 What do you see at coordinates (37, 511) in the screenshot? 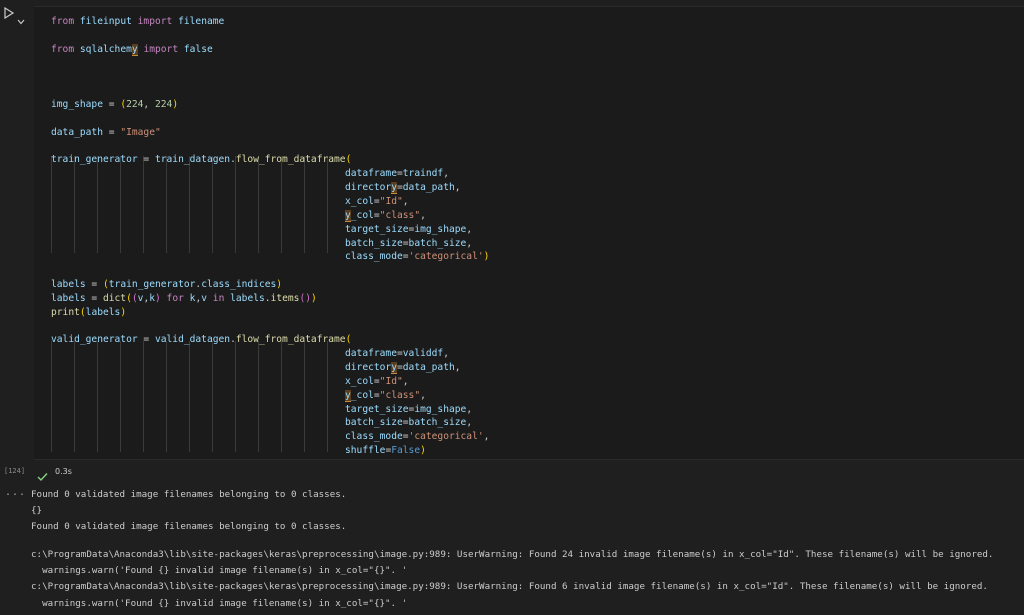
I see `output-line: {}` at bounding box center [37, 511].